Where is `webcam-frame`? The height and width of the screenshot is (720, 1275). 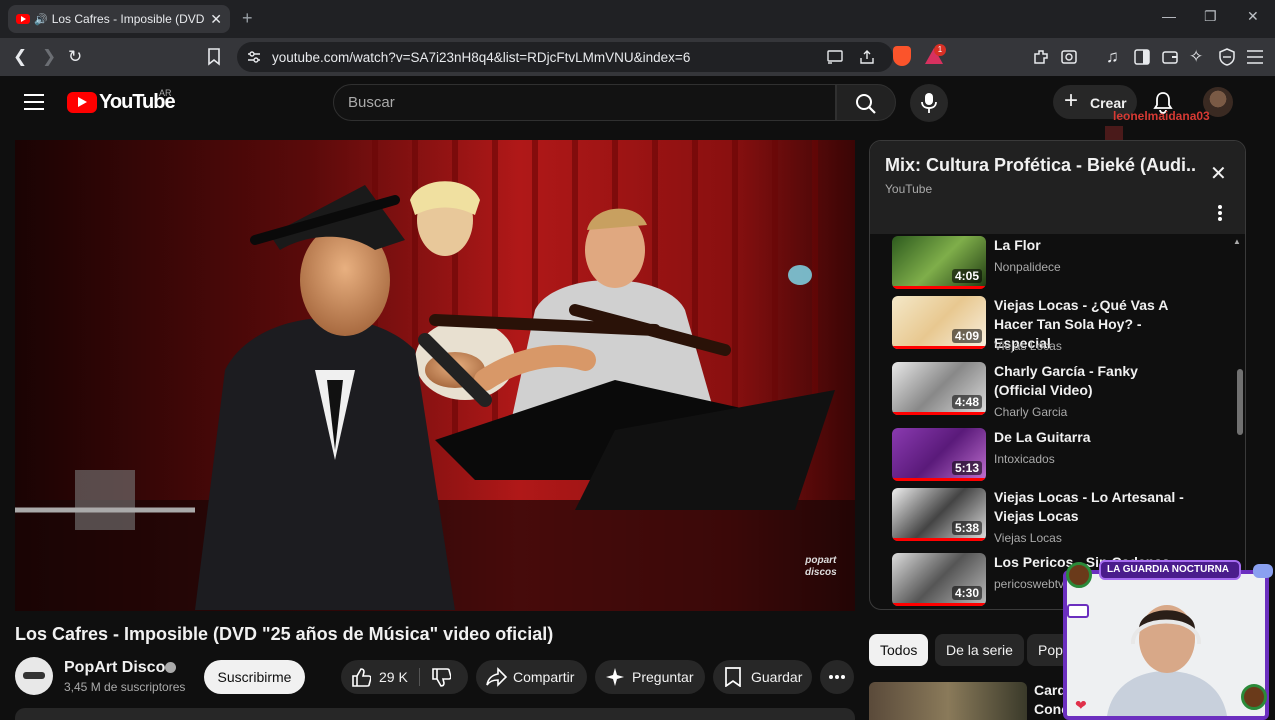
webcam-frame is located at coordinates (1166, 645).